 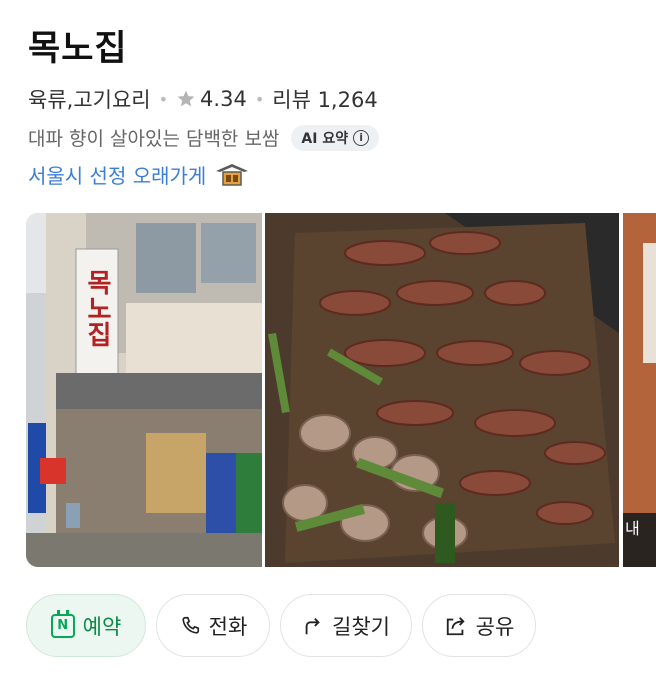 I want to click on share-icon, so click(x=455, y=625).